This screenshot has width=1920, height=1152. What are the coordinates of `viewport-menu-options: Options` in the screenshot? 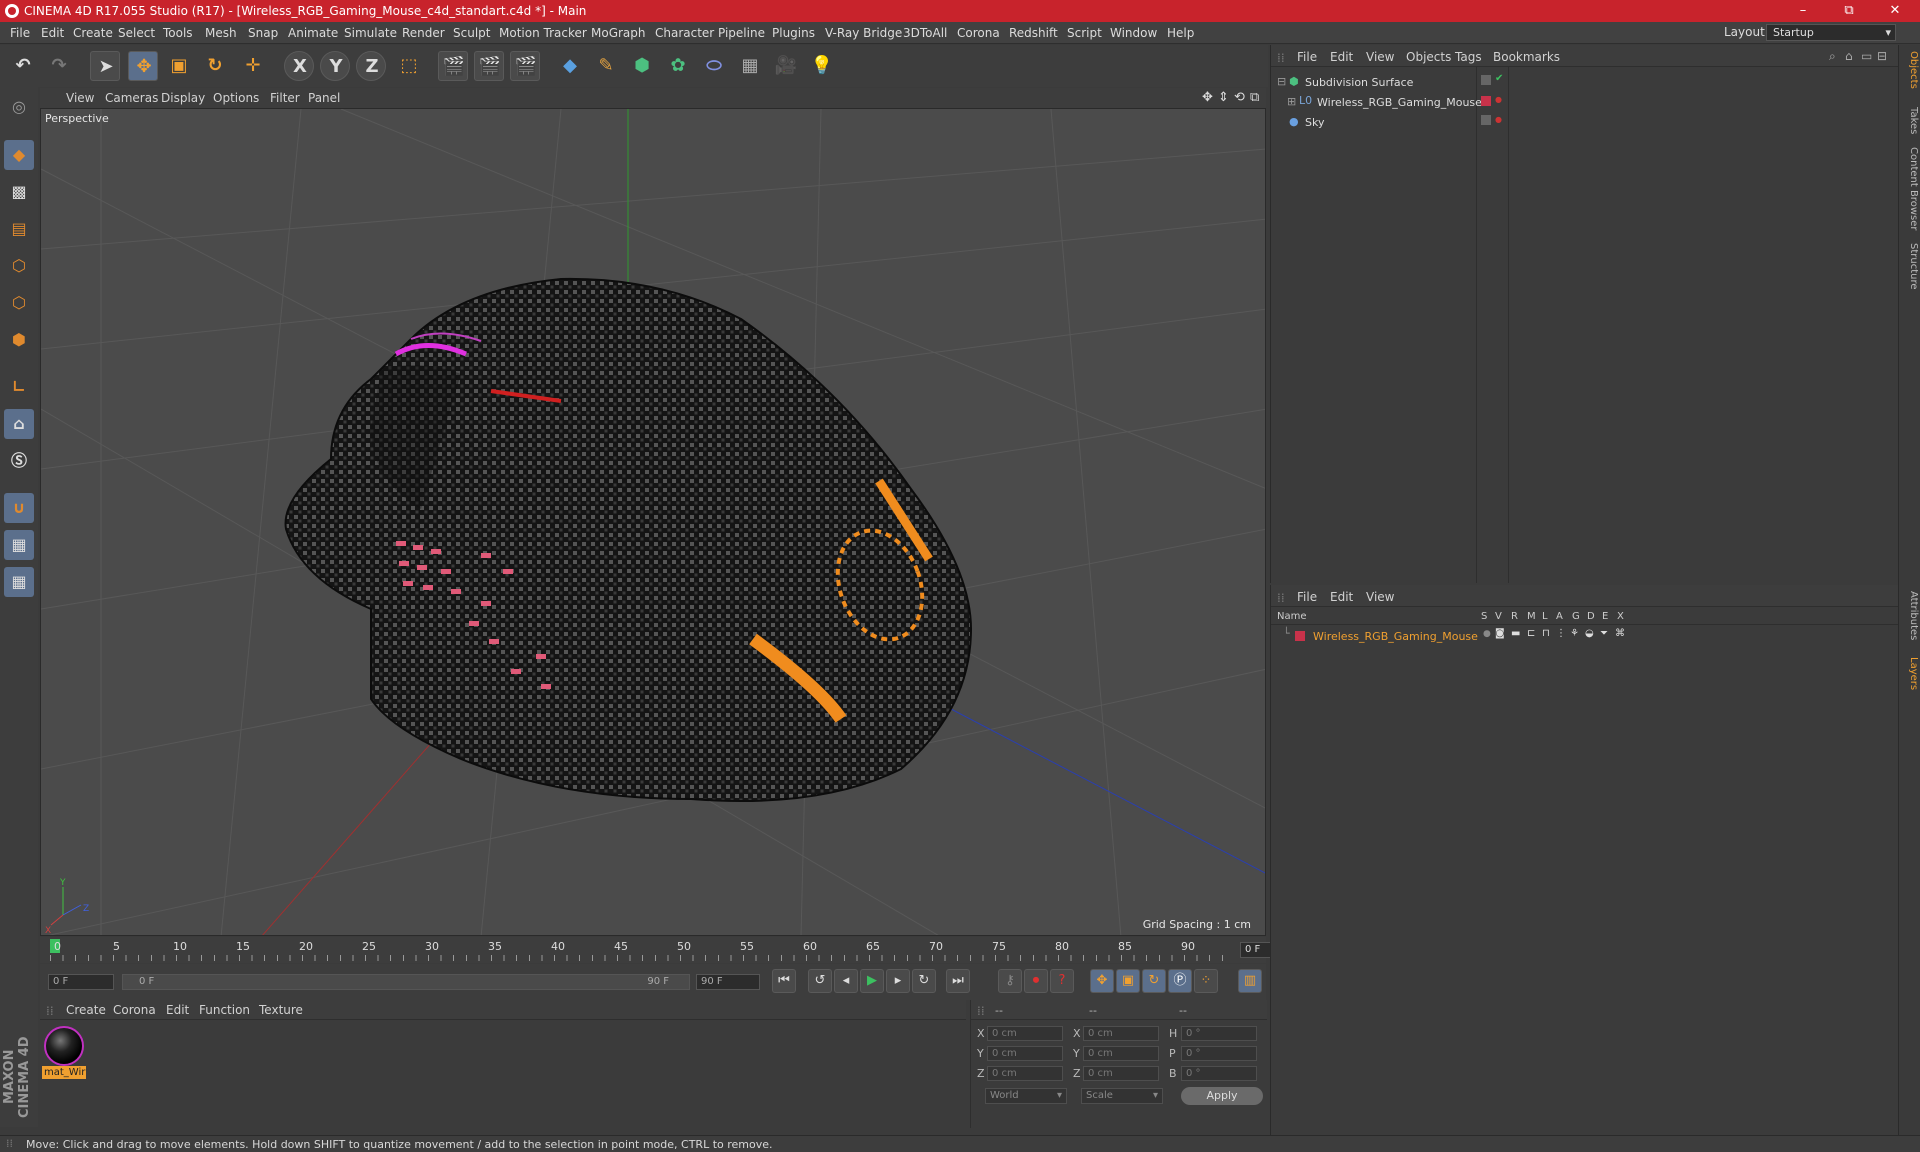 It's located at (236, 98).